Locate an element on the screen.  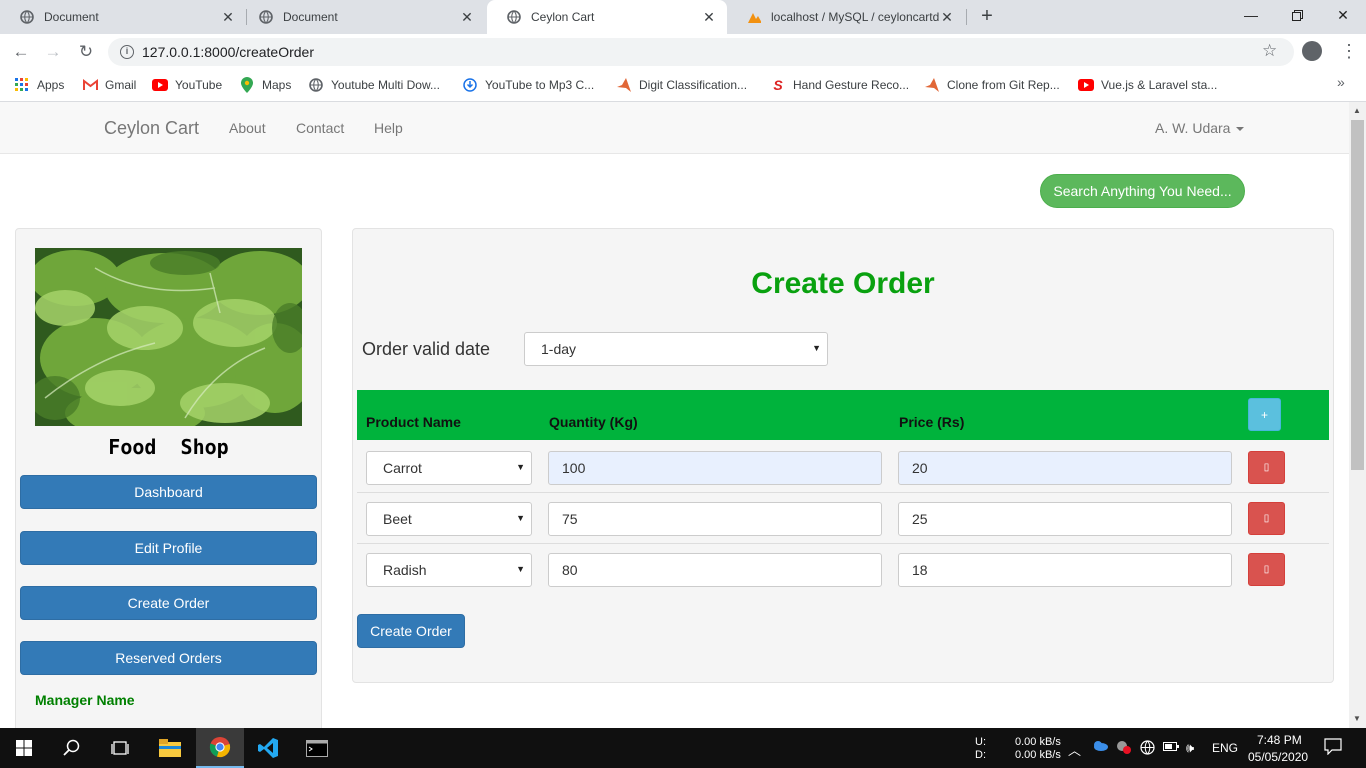
dashboard-button: Dashboard is located at coordinates (168, 492).